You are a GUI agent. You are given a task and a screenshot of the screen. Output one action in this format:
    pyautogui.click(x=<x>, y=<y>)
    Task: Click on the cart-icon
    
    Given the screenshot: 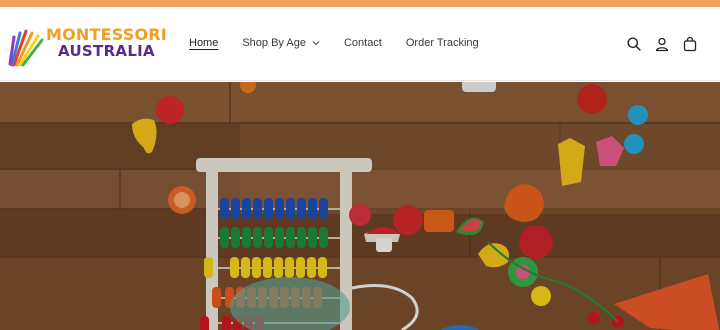 What is the action you would take?
    pyautogui.click(x=690, y=44)
    